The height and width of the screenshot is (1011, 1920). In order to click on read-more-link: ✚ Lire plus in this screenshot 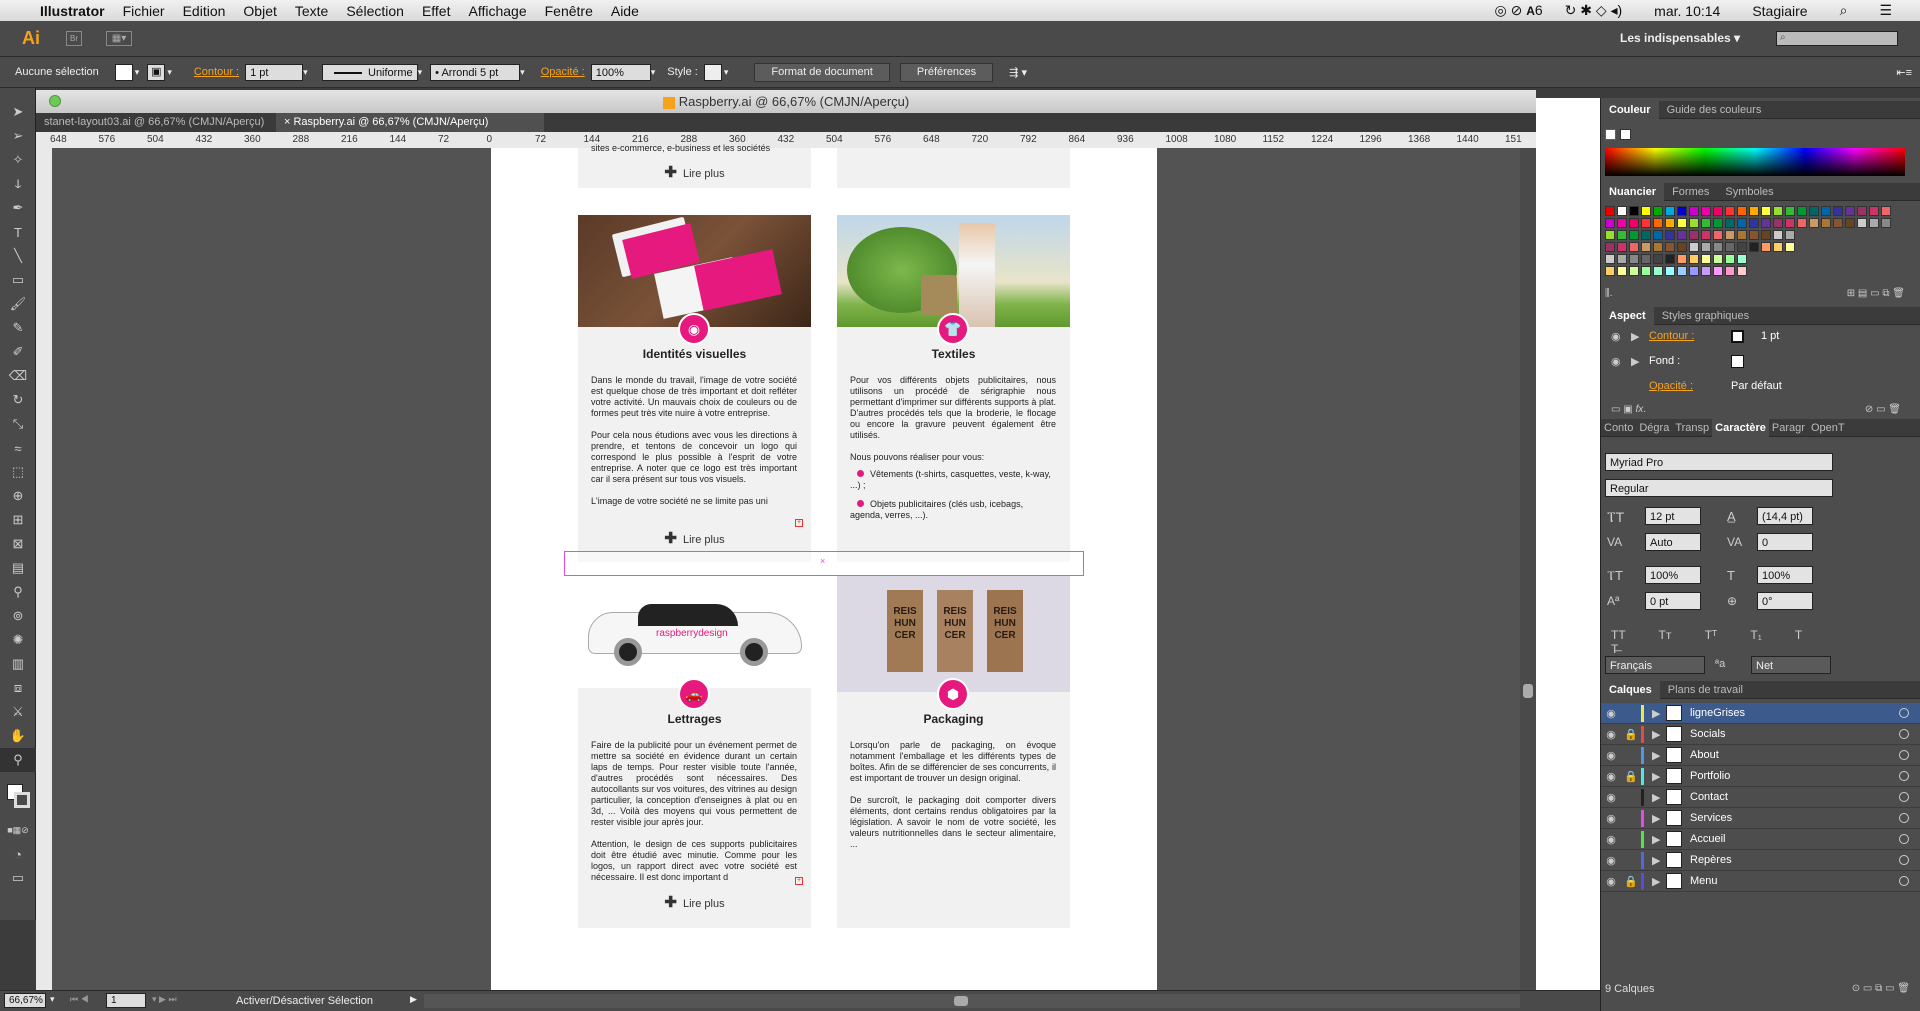, I will do `click(694, 172)`.